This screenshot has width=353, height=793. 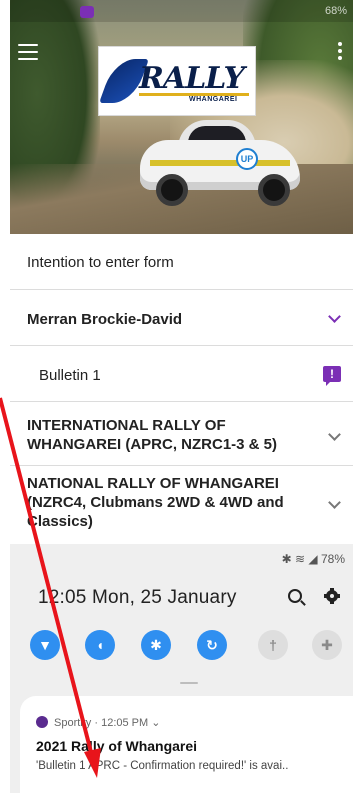 What do you see at coordinates (335, 11) in the screenshot?
I see `battery-text: 68%` at bounding box center [335, 11].